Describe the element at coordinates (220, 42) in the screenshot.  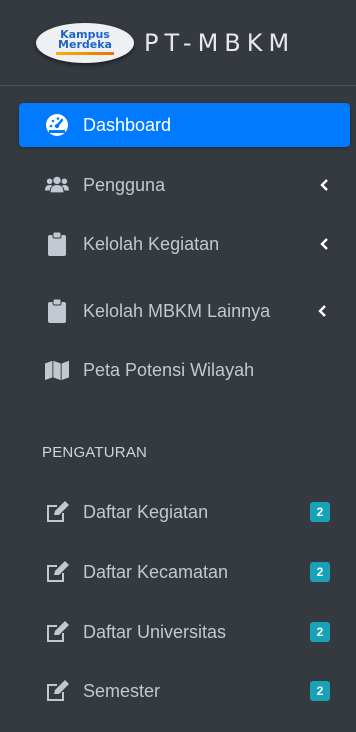
I see `brand-title: PT-MBKM` at that location.